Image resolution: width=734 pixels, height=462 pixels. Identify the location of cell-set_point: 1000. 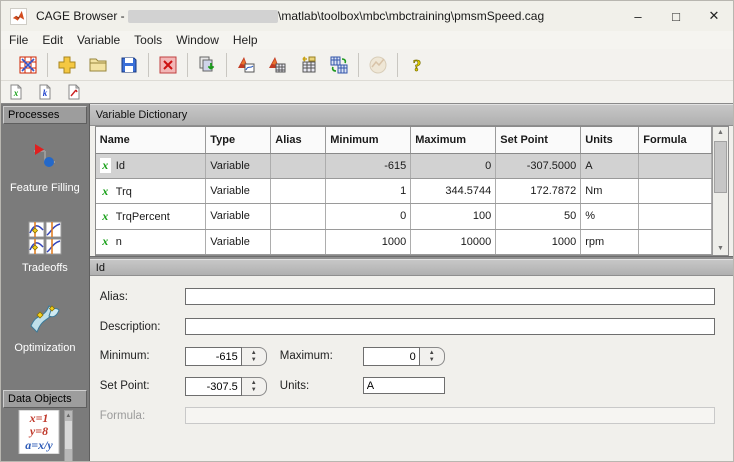
(538, 242).